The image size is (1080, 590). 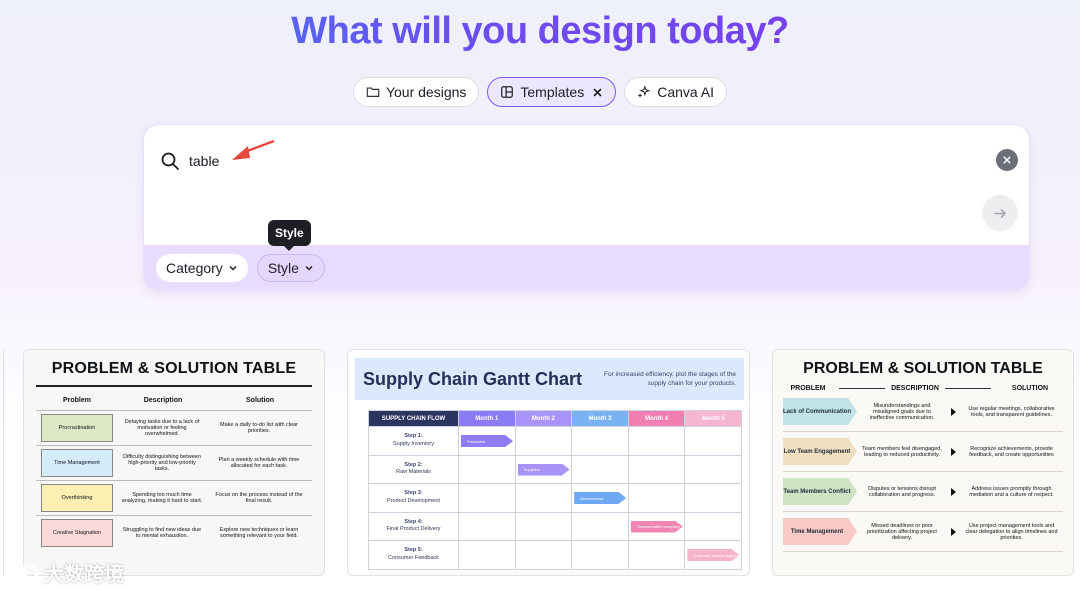 What do you see at coordinates (413, 550) in the screenshot?
I see `step-number: Step 5:` at bounding box center [413, 550].